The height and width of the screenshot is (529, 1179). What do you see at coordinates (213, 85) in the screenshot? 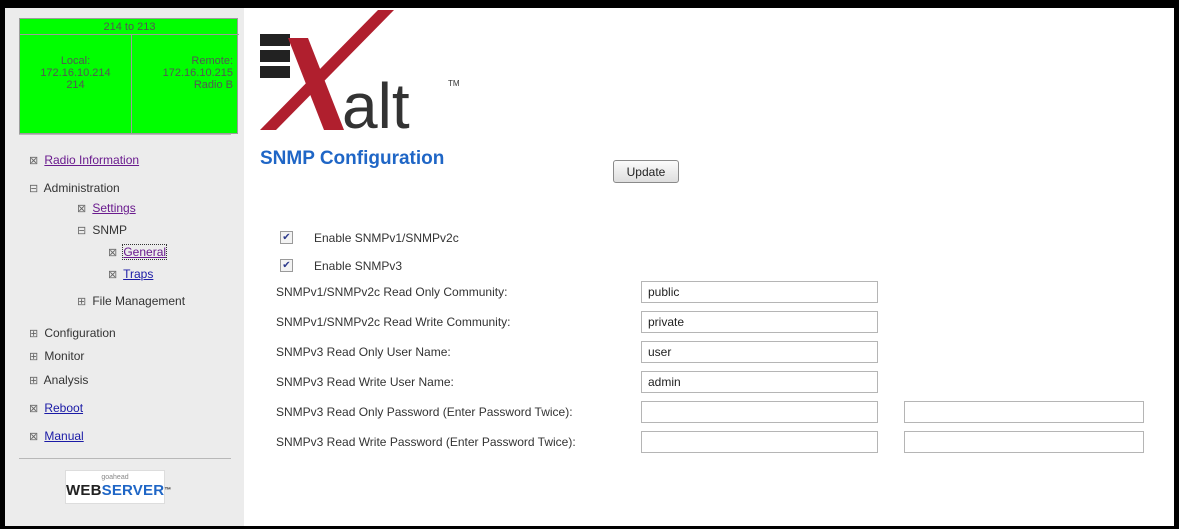
I see `remote-name: Radio B` at bounding box center [213, 85].